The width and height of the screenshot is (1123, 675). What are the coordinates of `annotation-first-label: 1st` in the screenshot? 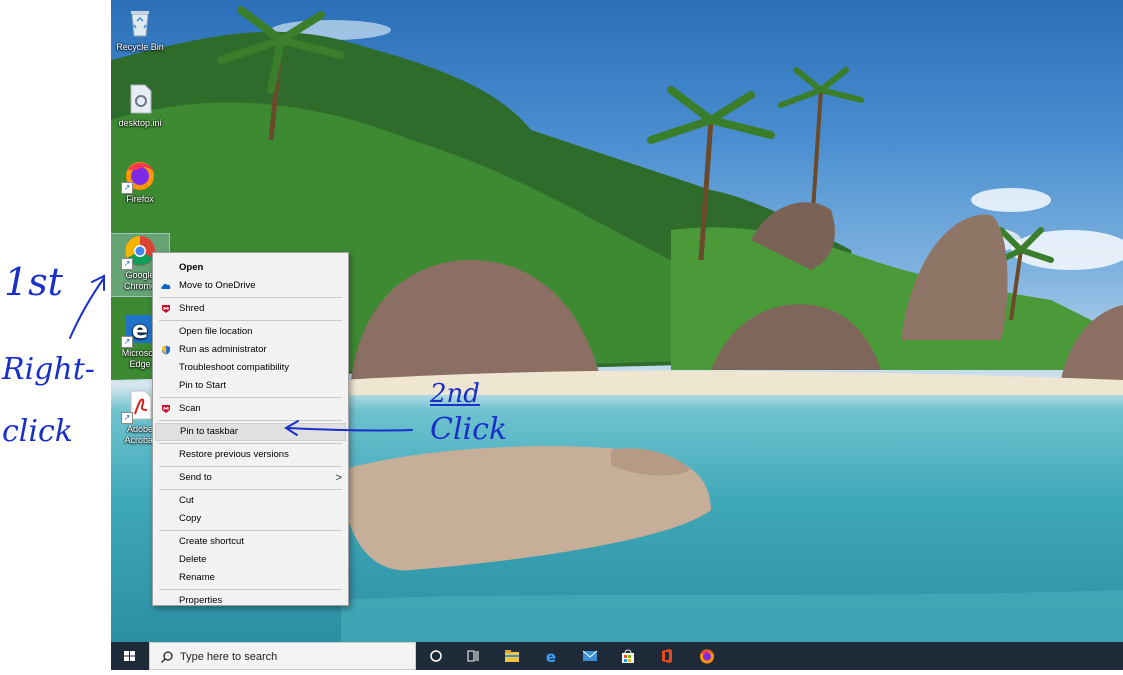 It's located at (33, 282).